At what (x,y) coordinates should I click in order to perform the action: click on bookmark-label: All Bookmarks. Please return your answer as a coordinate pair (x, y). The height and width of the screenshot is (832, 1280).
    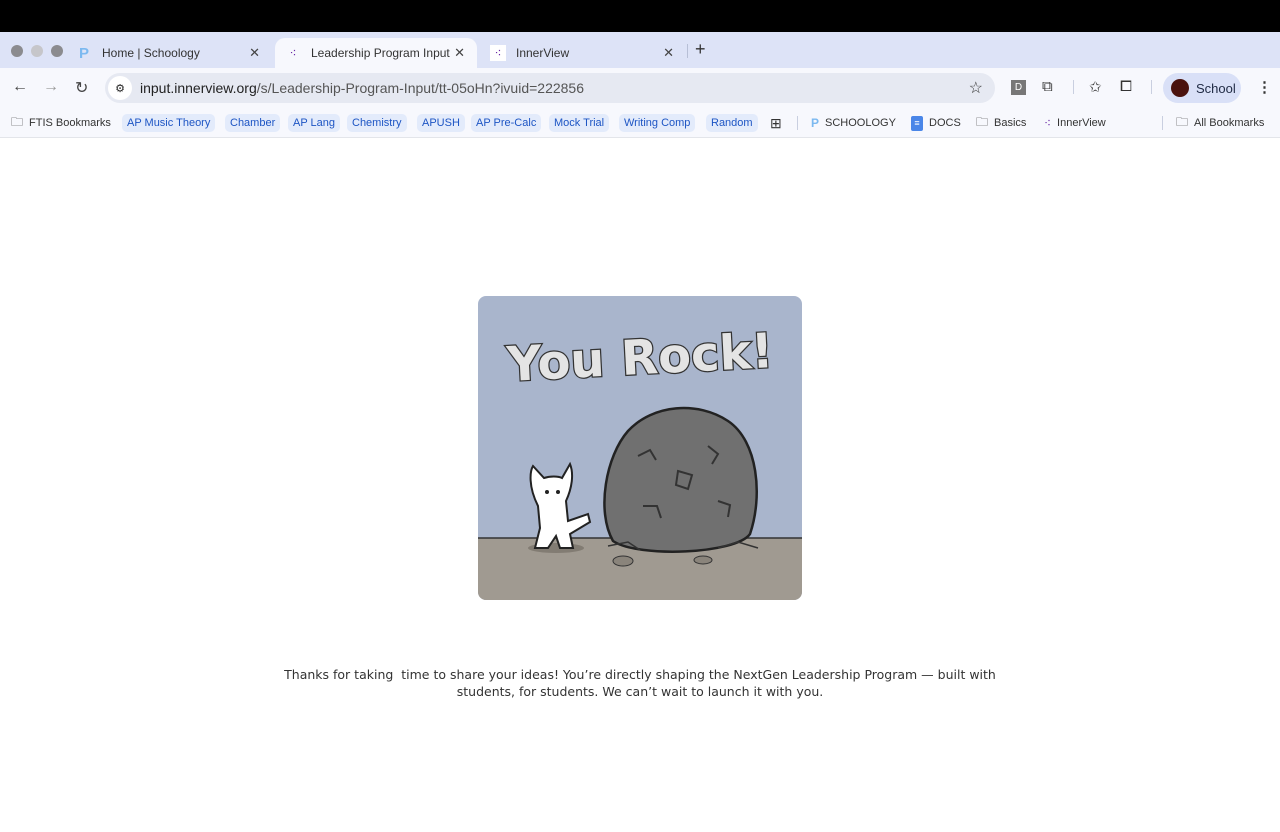
    Looking at the image, I should click on (1229, 123).